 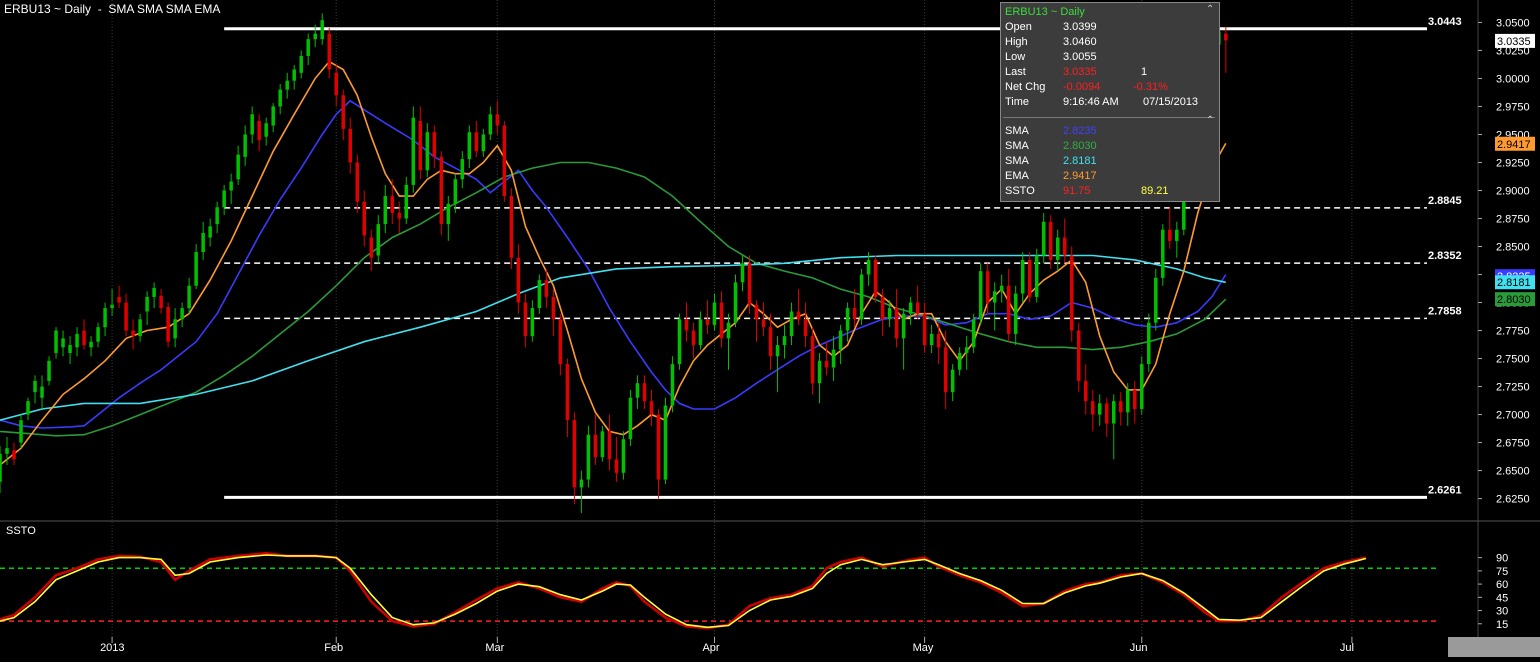 I want to click on time-tick-label: Jul, so click(x=1347, y=648).